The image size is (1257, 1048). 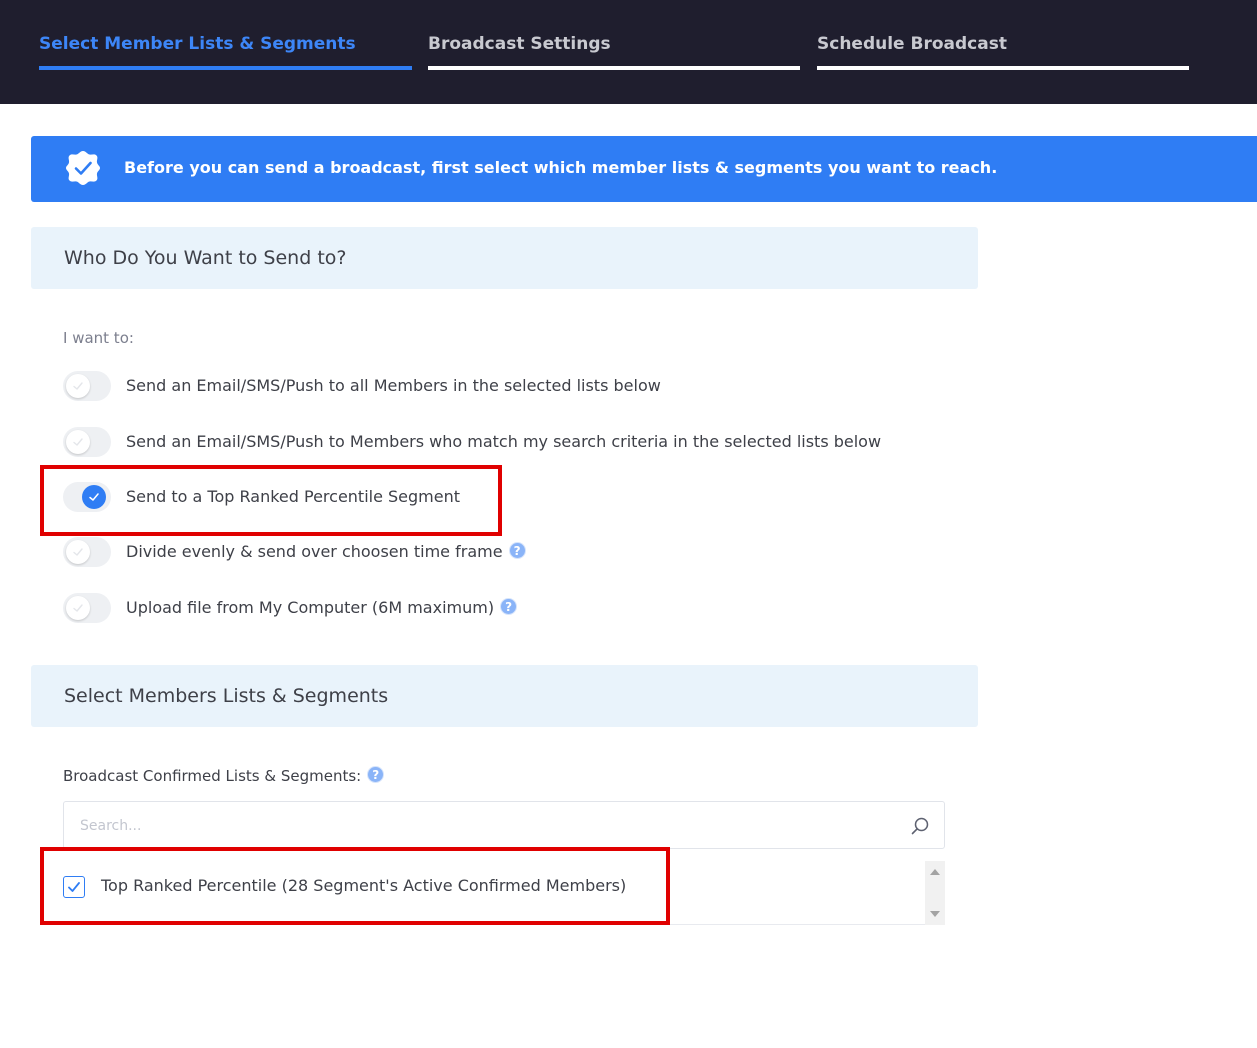 I want to click on tab-schedule-broadcast: Schedule Broadcast, so click(x=1003, y=51).